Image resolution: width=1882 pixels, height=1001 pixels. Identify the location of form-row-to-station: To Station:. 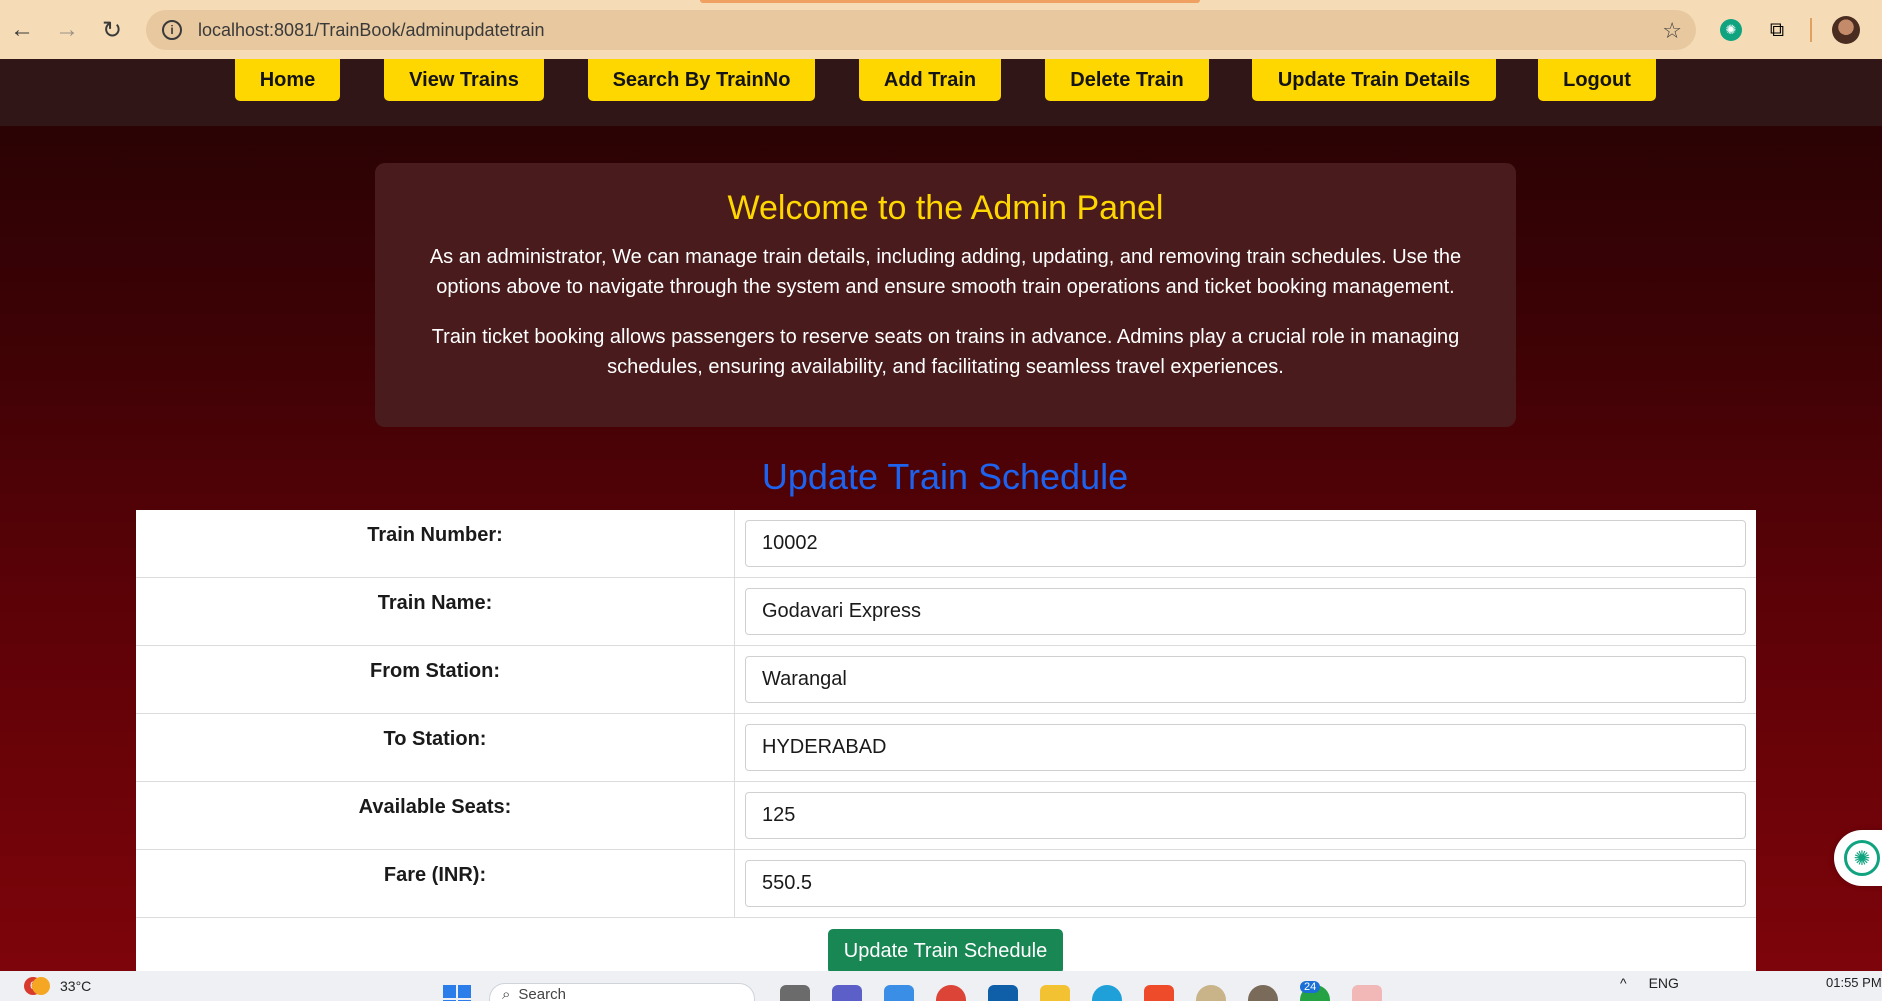
(946, 748).